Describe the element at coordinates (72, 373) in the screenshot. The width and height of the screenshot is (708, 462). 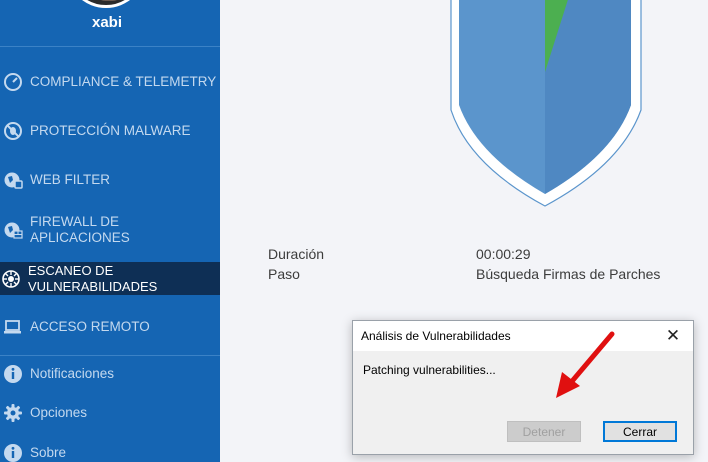
I see `sidebar-item-label: Notificaciones` at that location.